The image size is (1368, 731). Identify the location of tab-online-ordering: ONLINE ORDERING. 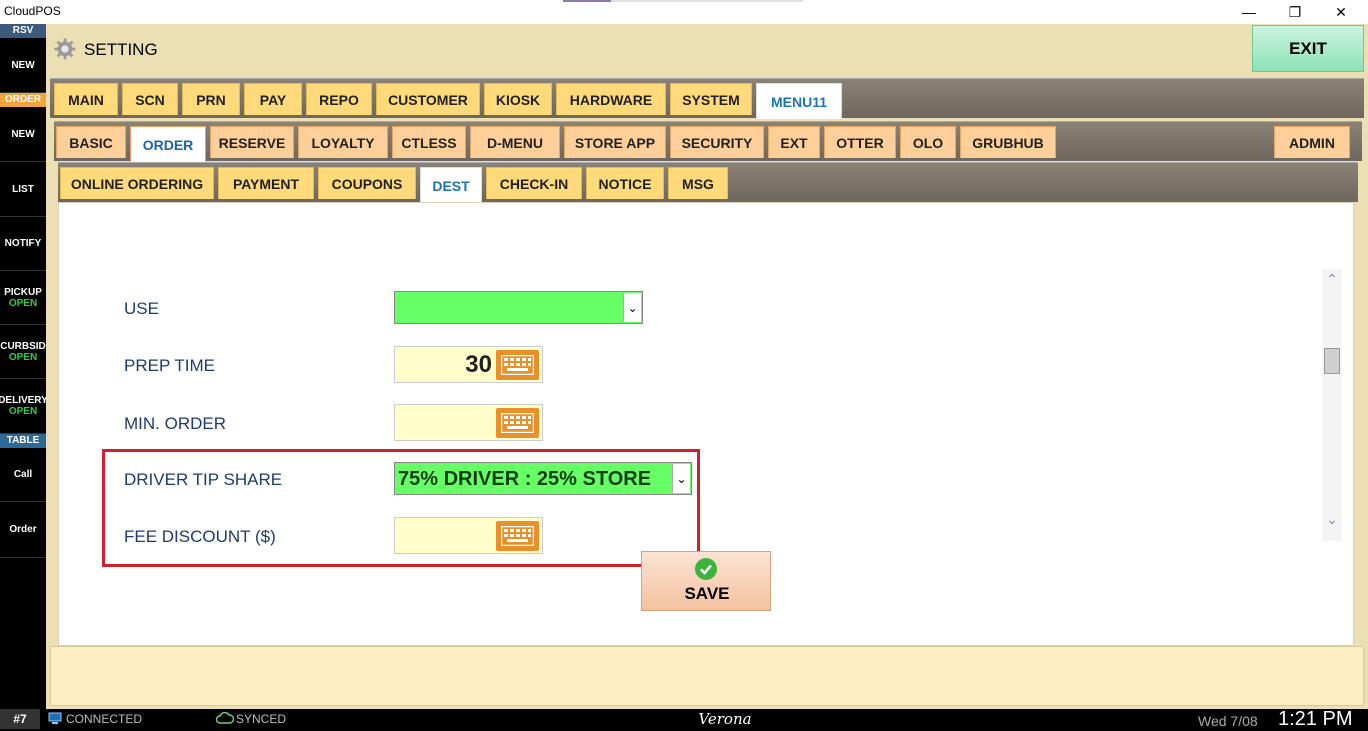
(137, 183).